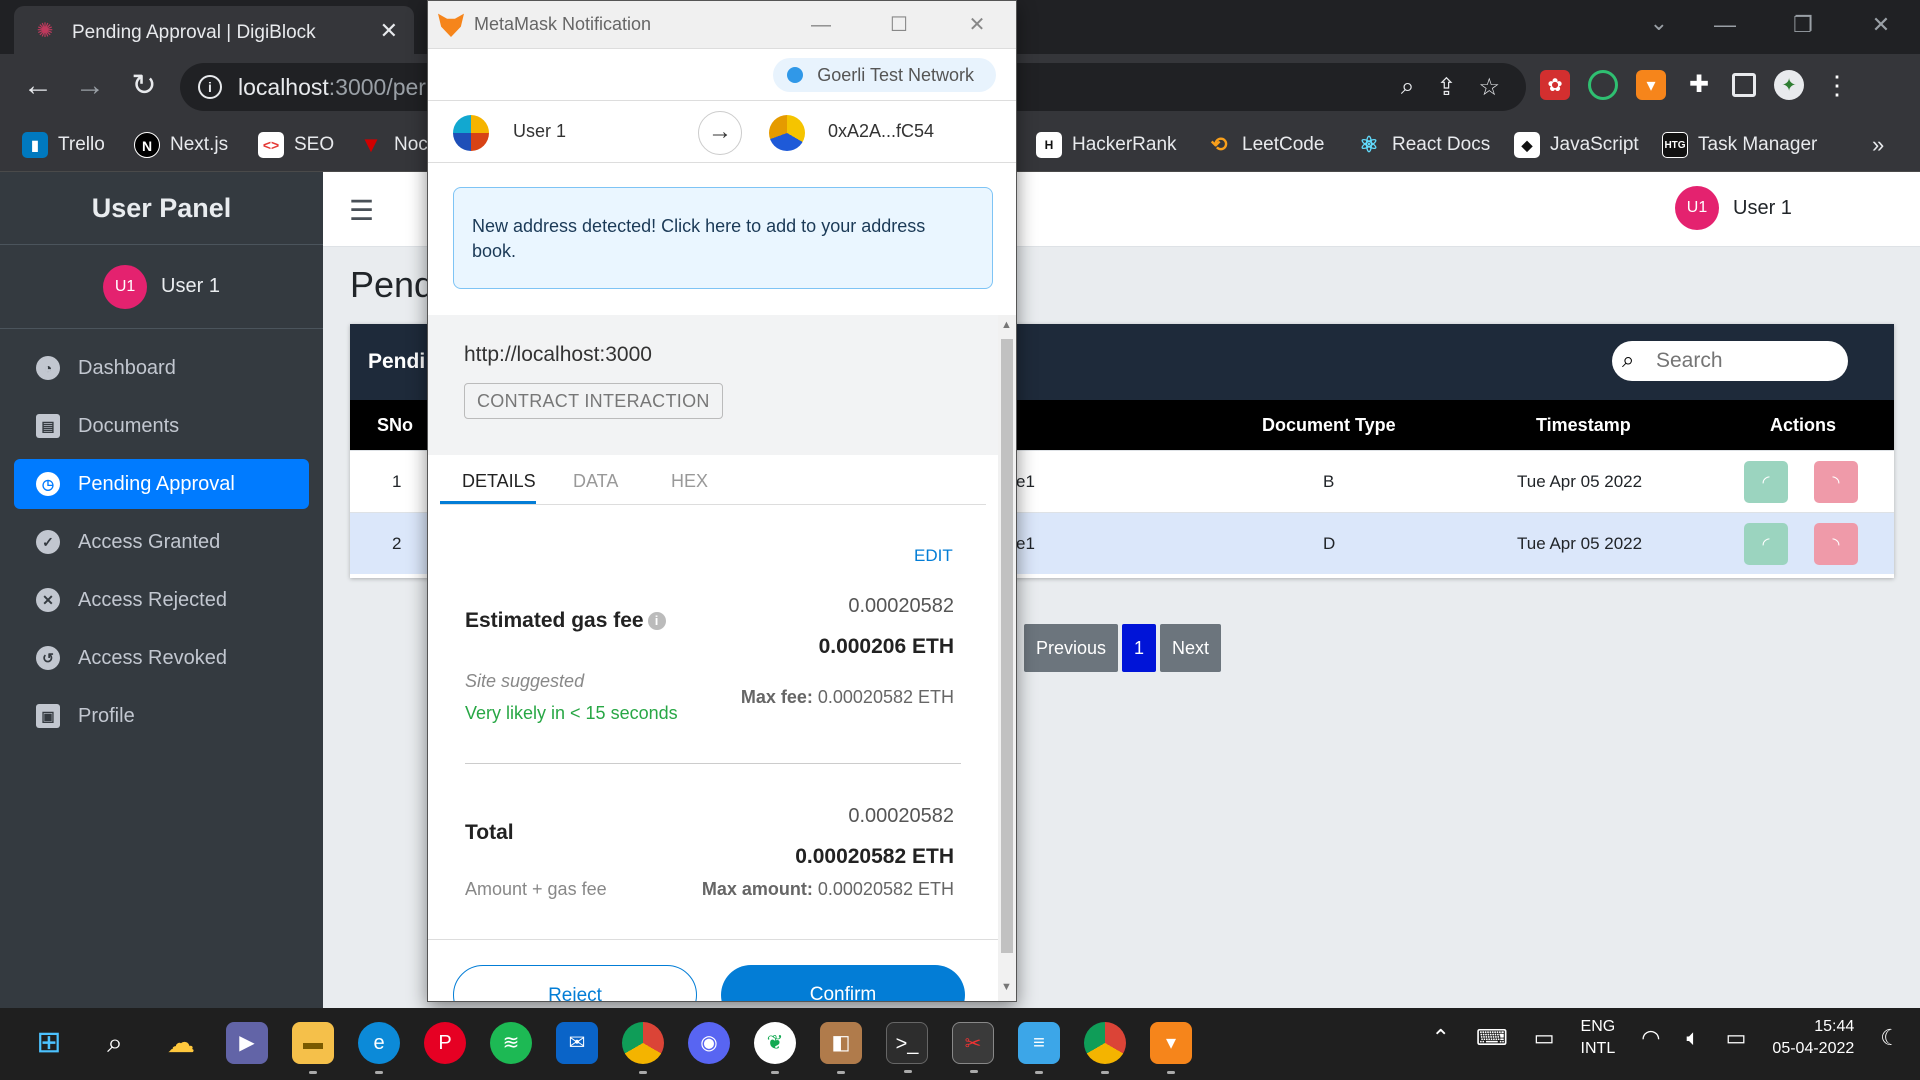  Describe the element at coordinates (49, 1043) in the screenshot. I see `start-windows-icon: ⊞` at that location.